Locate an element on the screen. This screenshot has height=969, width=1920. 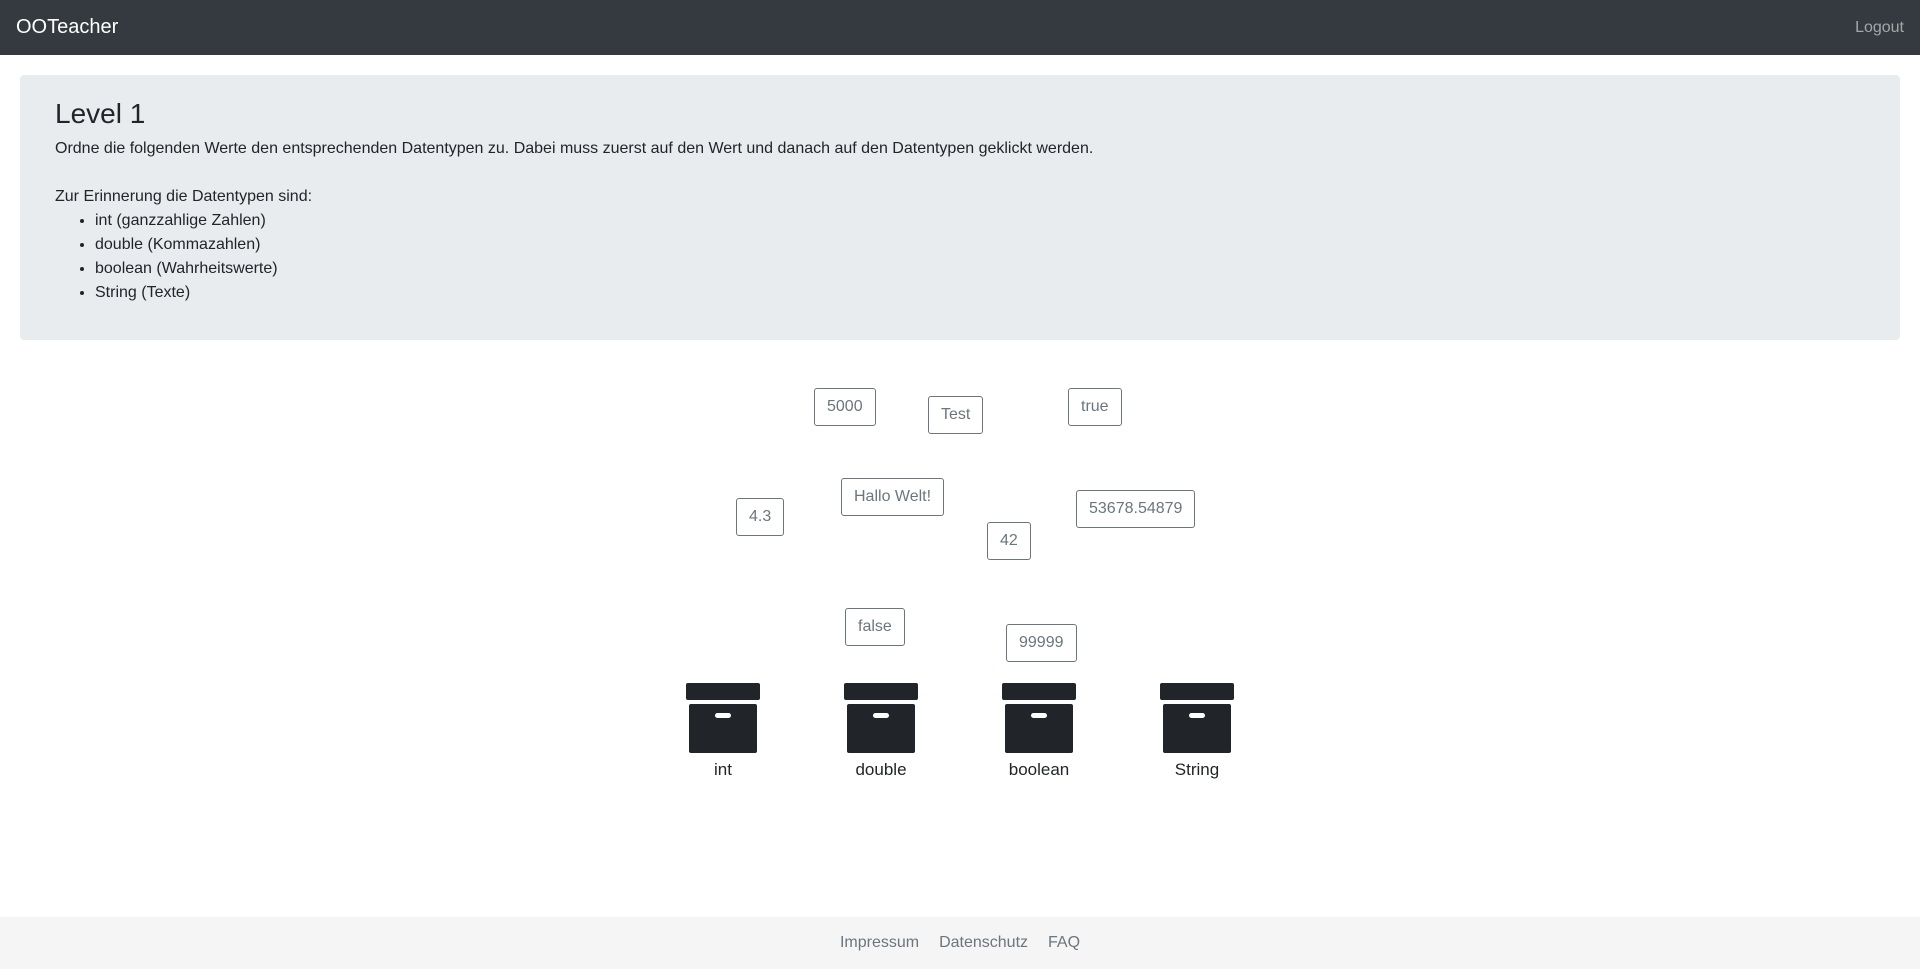
reminder-text: Zur Erinnerung die Datentypen sind: is located at coordinates (184, 196).